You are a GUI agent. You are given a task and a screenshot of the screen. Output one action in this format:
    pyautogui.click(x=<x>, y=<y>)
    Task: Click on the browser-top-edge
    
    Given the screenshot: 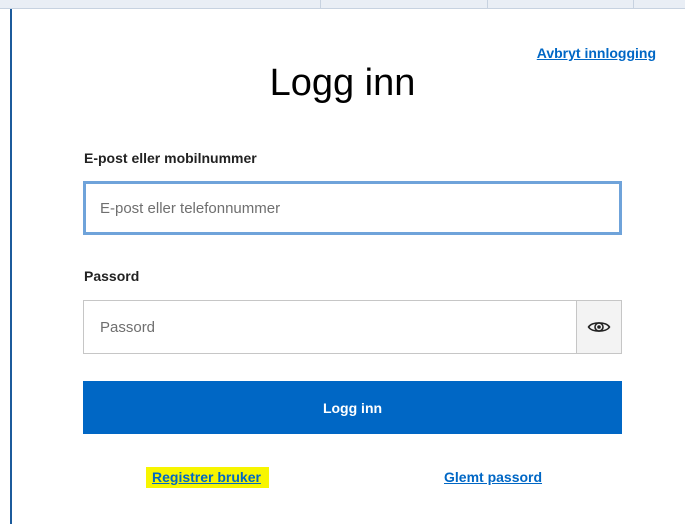 What is the action you would take?
    pyautogui.click(x=342, y=4)
    